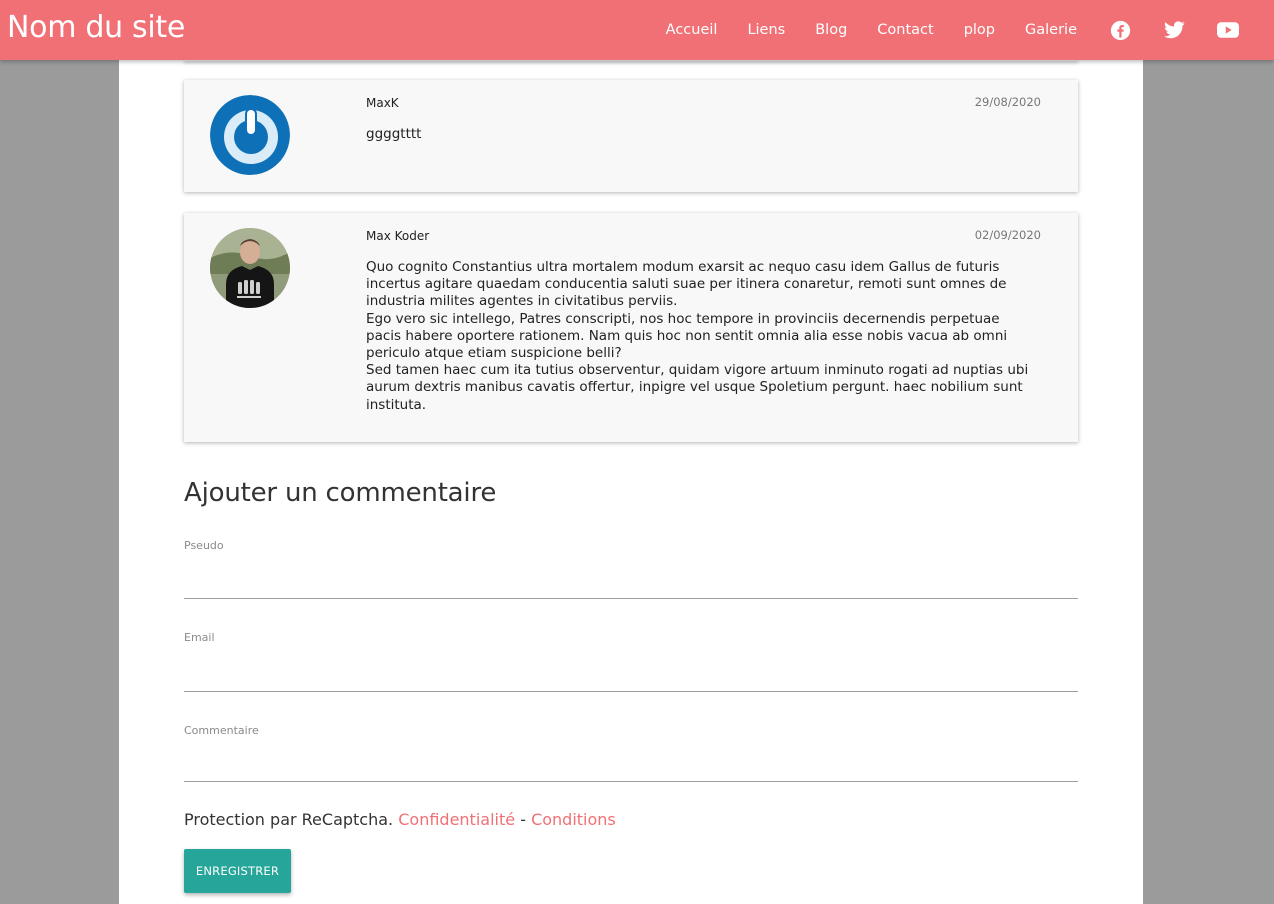 The width and height of the screenshot is (1274, 904). I want to click on add-comment-heading: Ajouter un commentaire, so click(340, 493).